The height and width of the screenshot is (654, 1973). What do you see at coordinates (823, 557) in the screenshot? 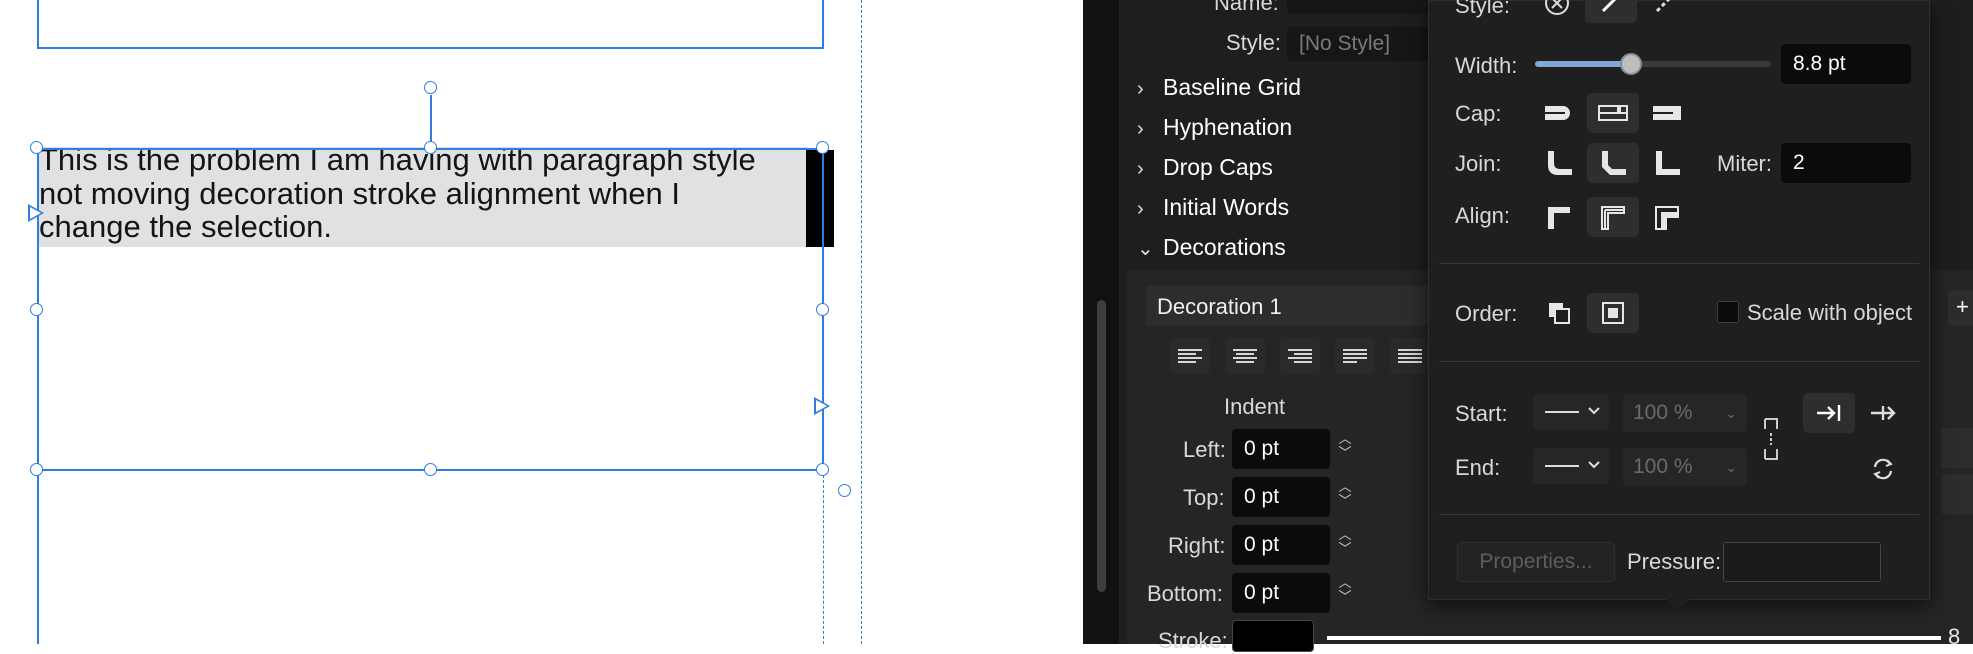
I see `frame-dashed-guide` at bounding box center [823, 557].